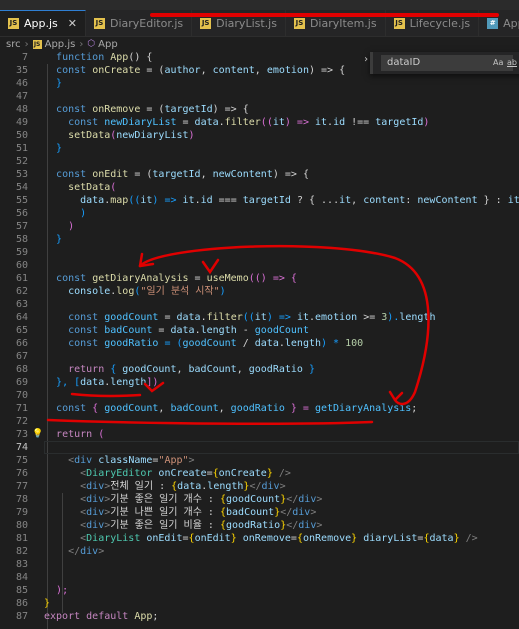 This screenshot has height=629, width=519. Describe the element at coordinates (259, 590) in the screenshot. I see `code-line: 85 );` at that location.